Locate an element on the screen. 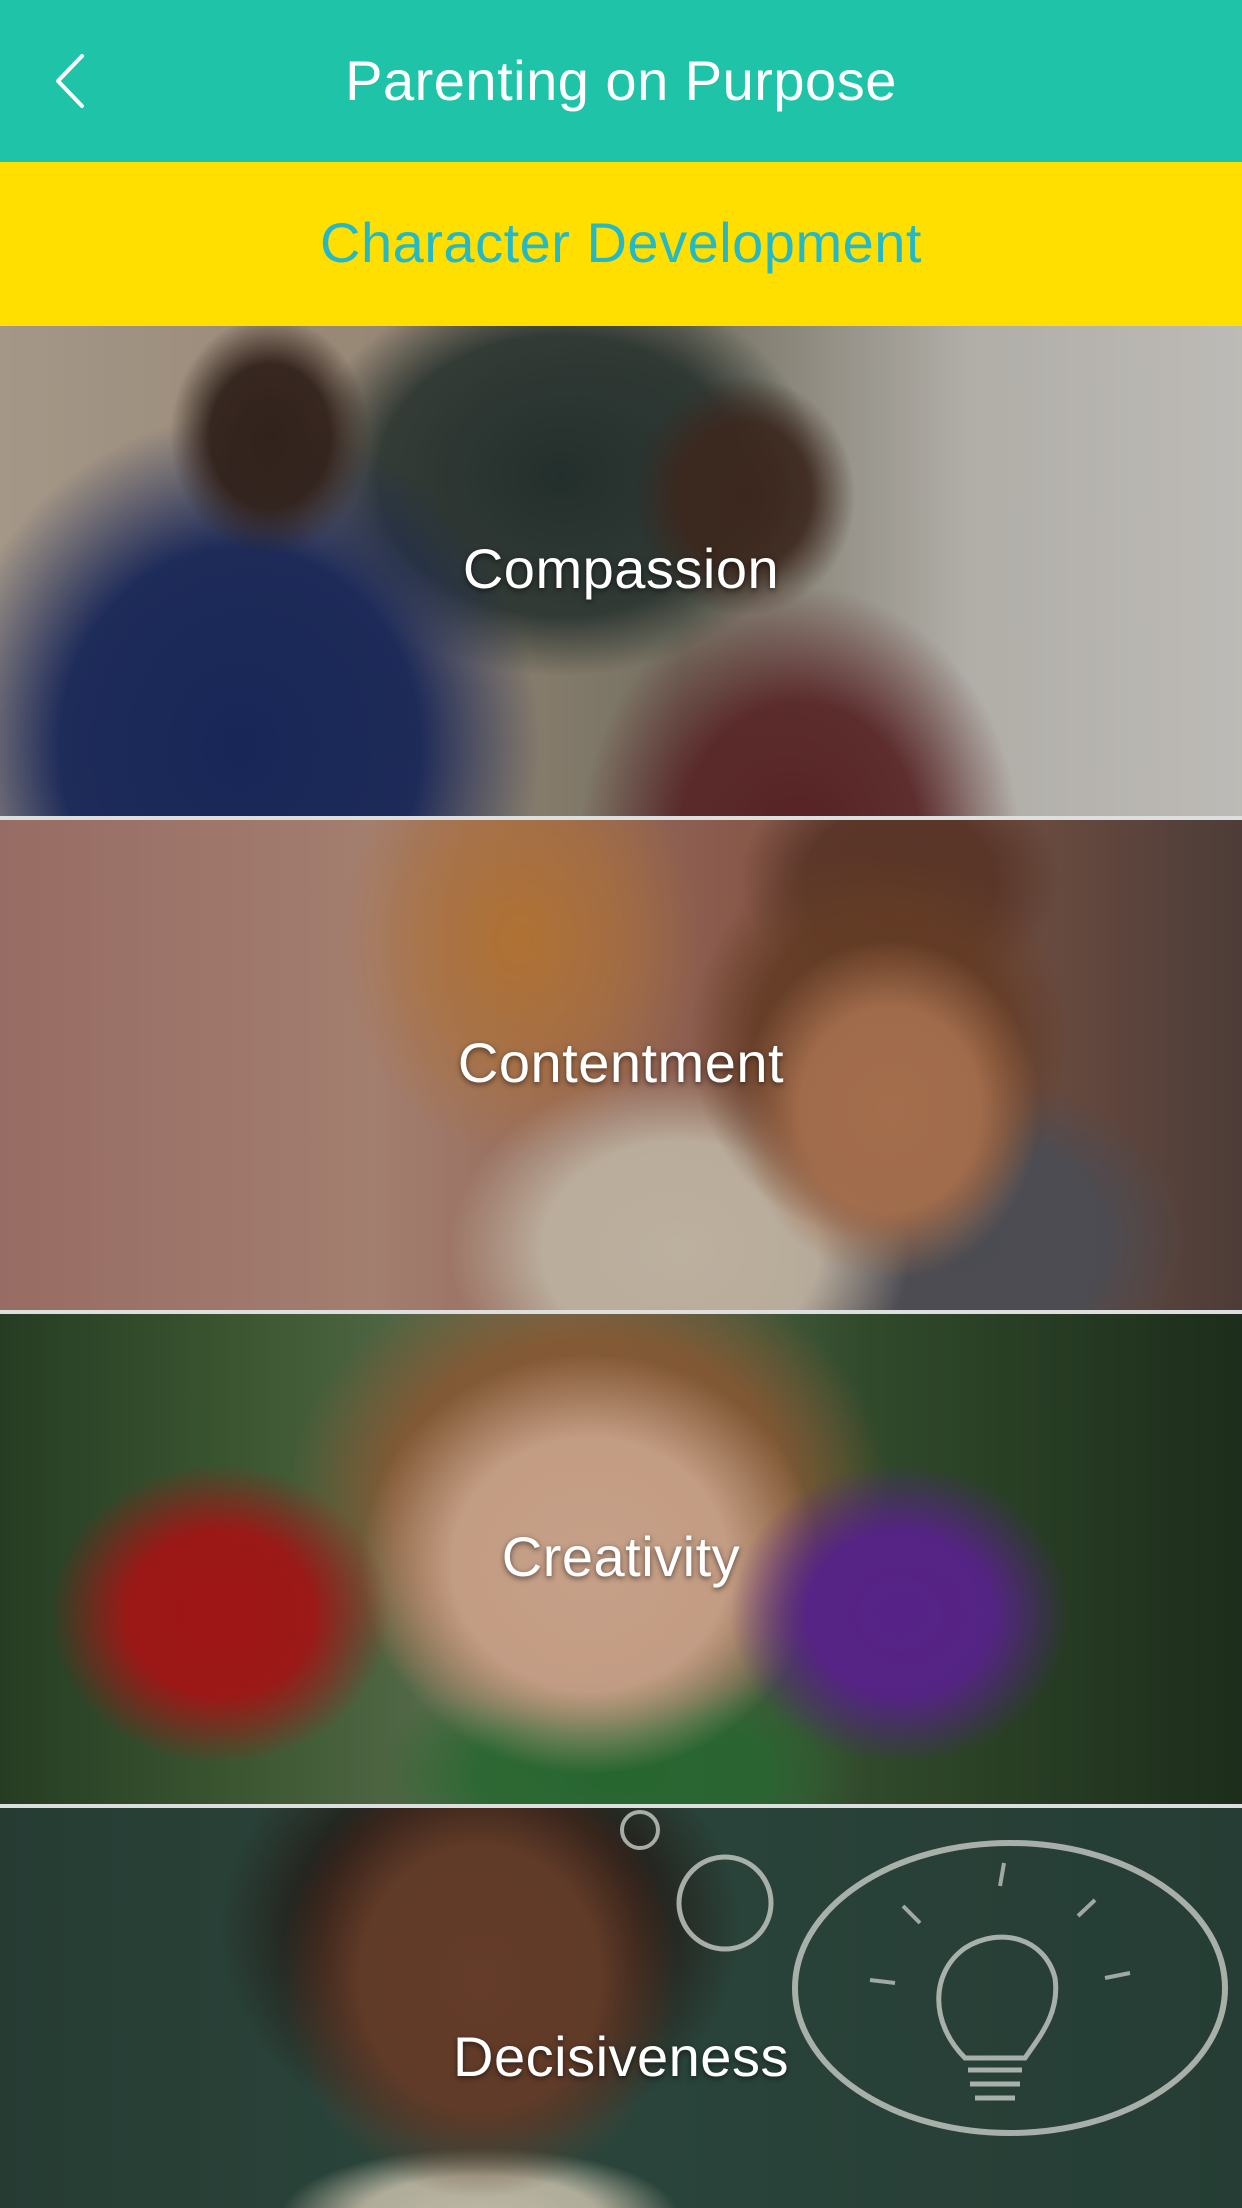 The image size is (1242, 2208). topic-label: Decisiveness is located at coordinates (621, 2056).